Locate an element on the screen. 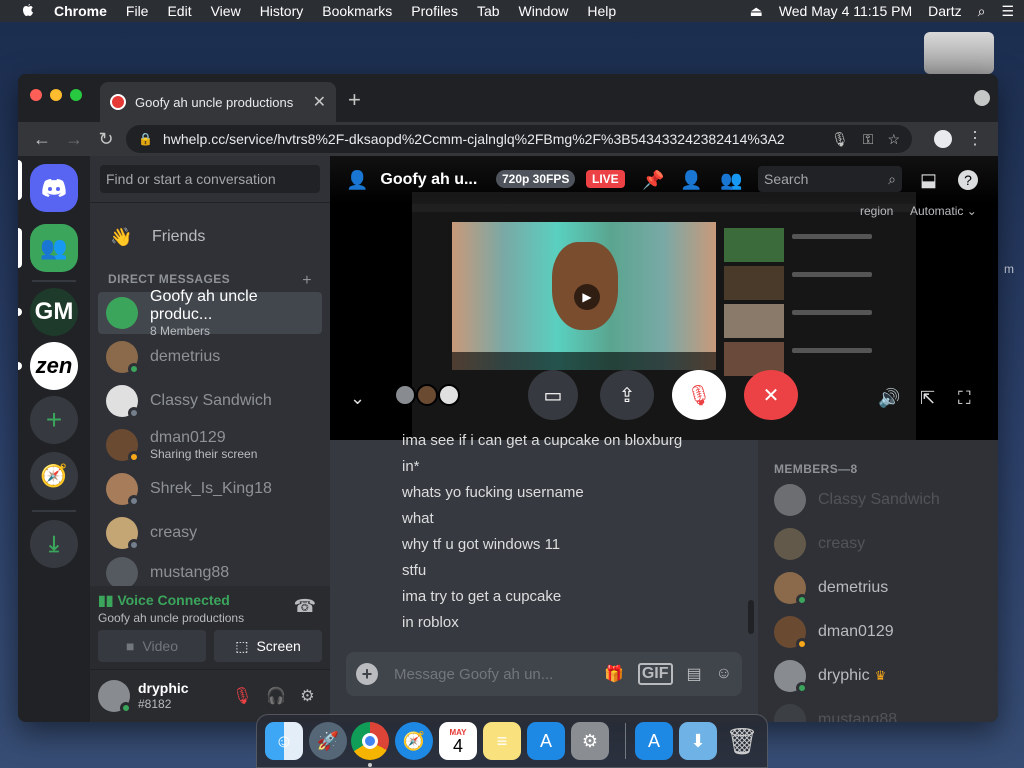 This screenshot has width=1024, height=768. menu-profiles: Profiles is located at coordinates (434, 11).